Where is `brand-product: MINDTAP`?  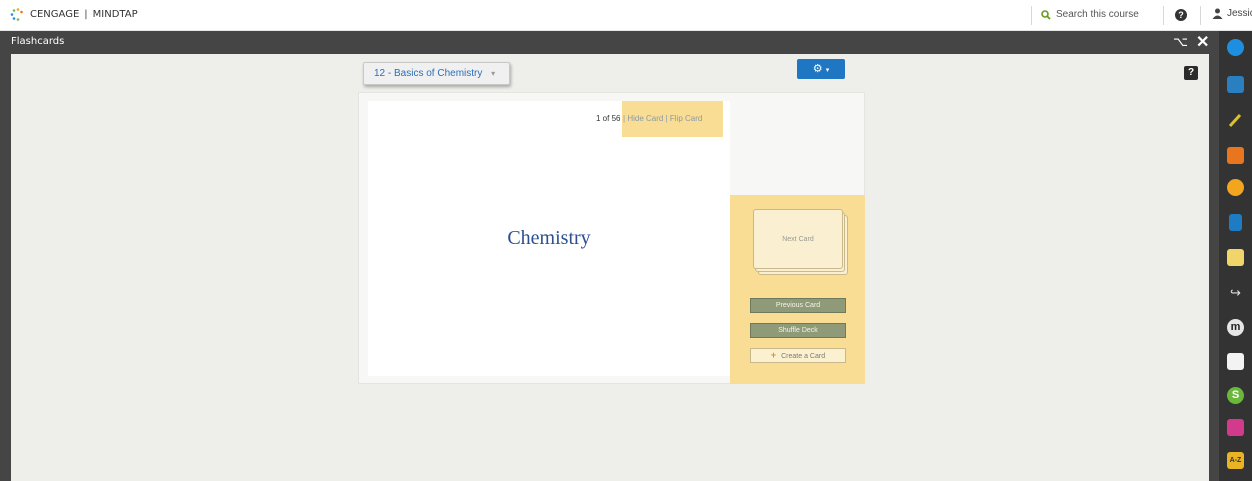
brand-product: MINDTAP is located at coordinates (115, 14).